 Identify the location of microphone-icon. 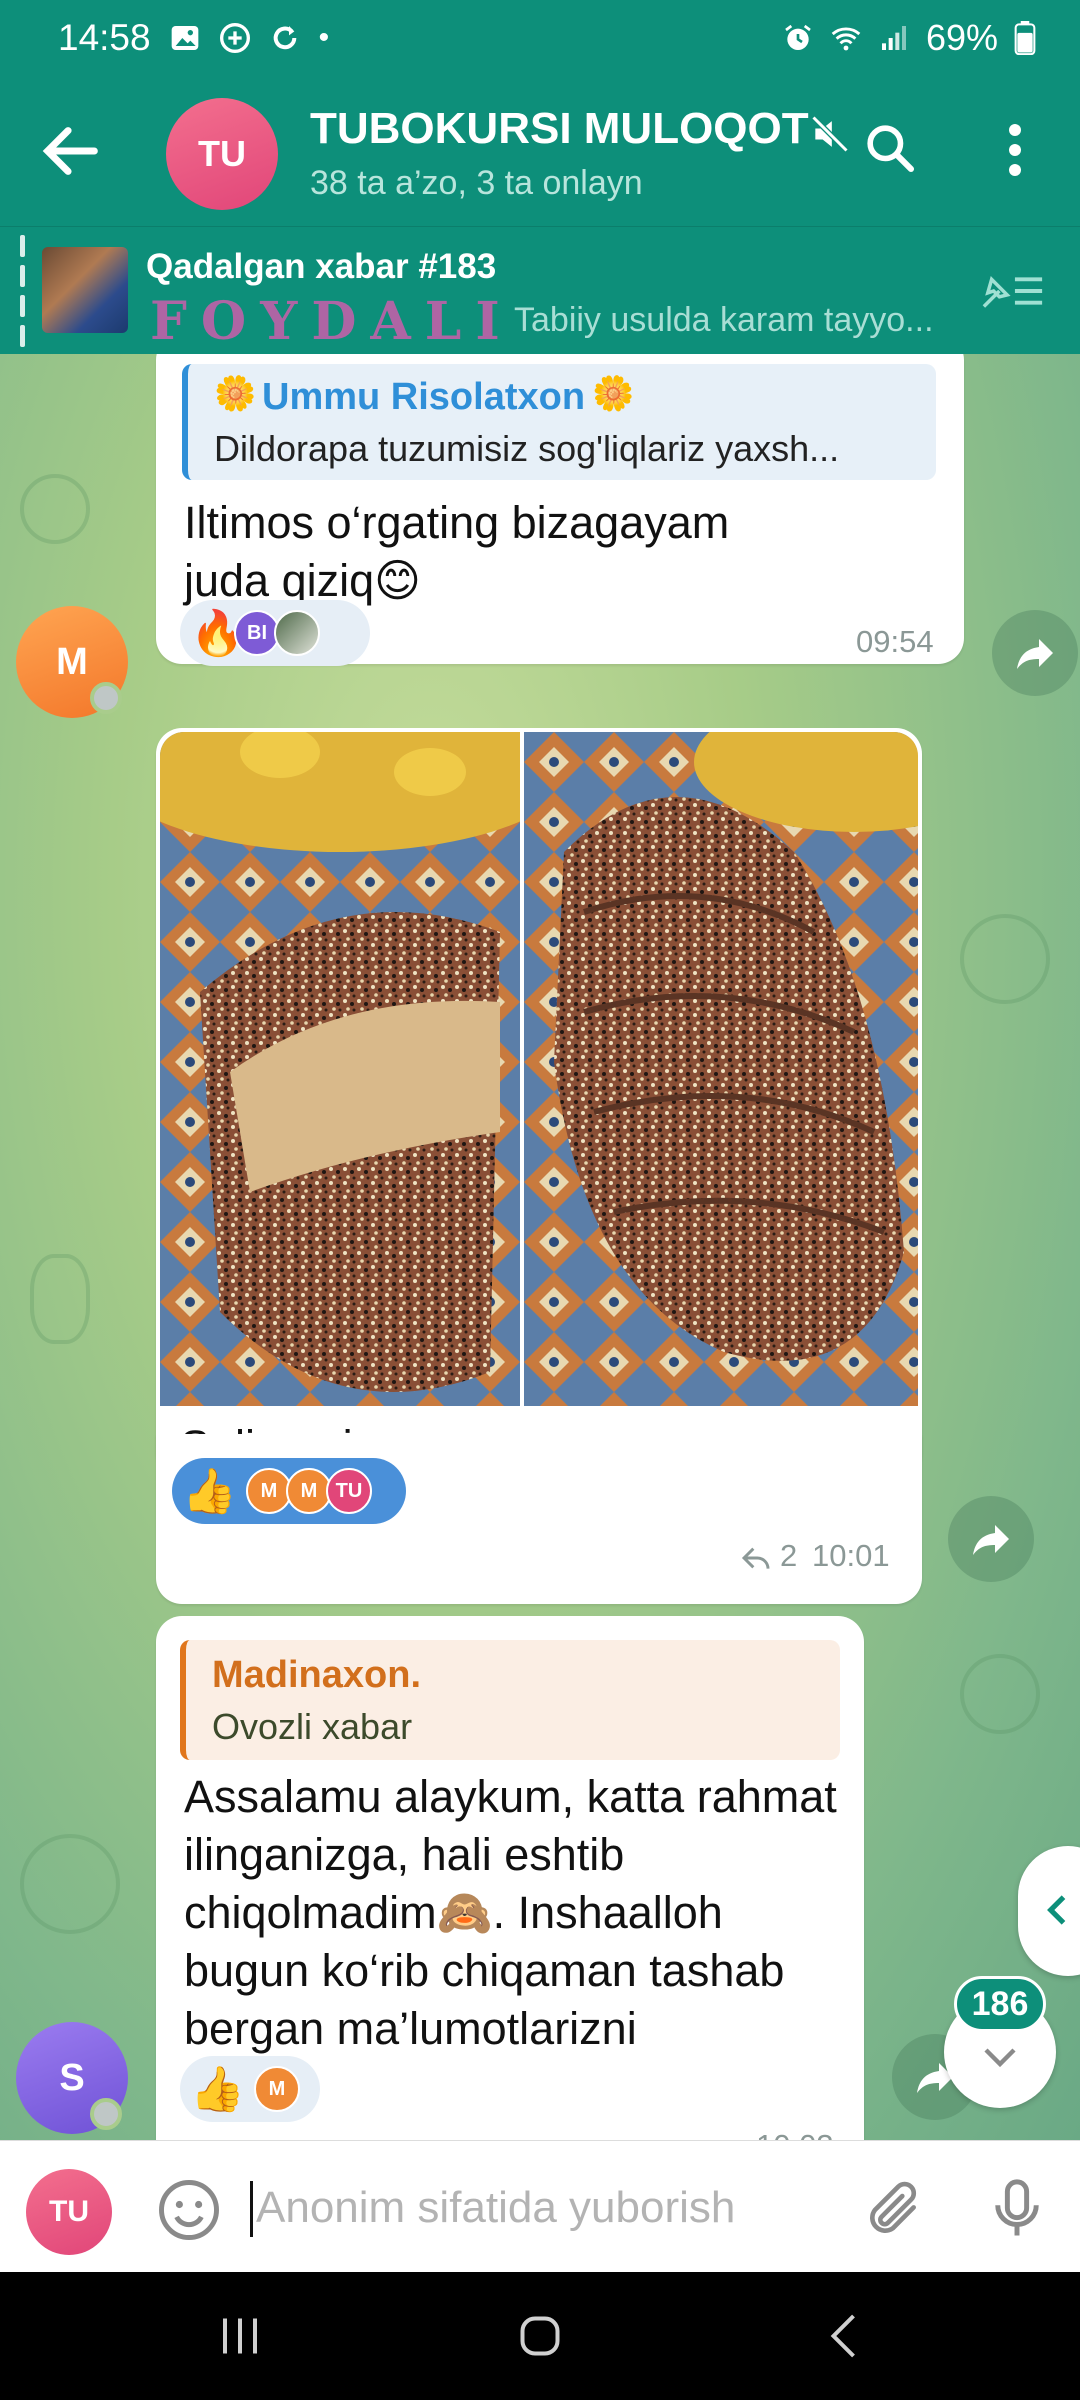
(1017, 2208).